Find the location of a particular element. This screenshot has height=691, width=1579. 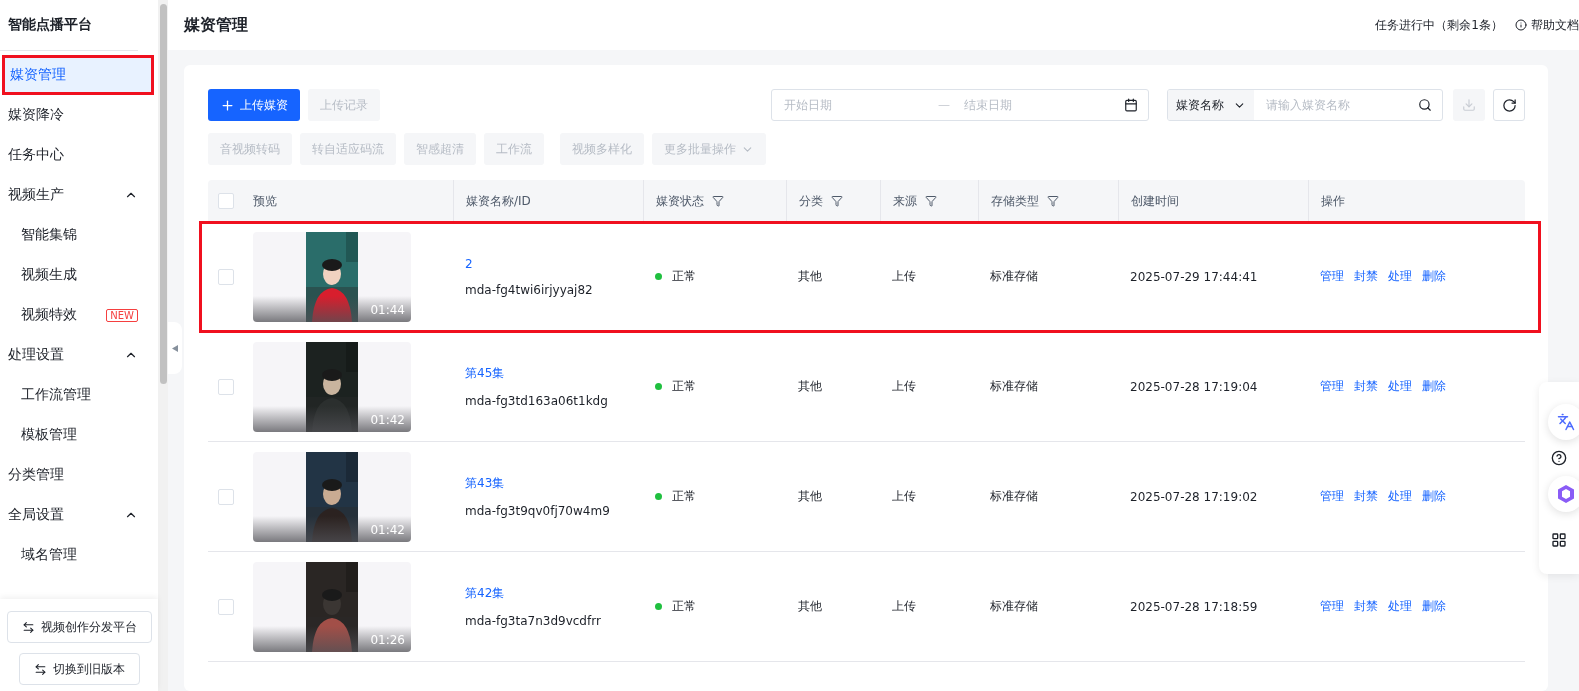

column-header: 预览 is located at coordinates (265, 201).